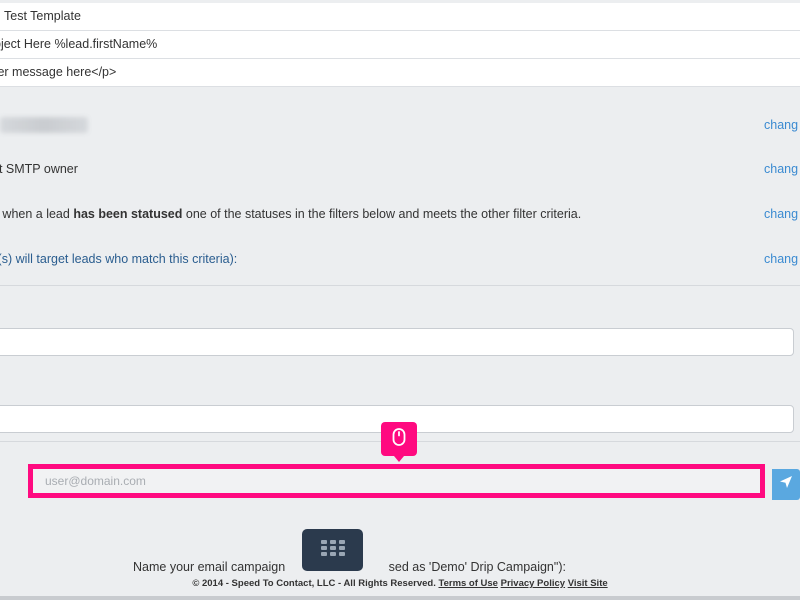 The height and width of the screenshot is (600, 800). Describe the element at coordinates (44, 125) in the screenshot. I see `blurred-sender-value` at that location.